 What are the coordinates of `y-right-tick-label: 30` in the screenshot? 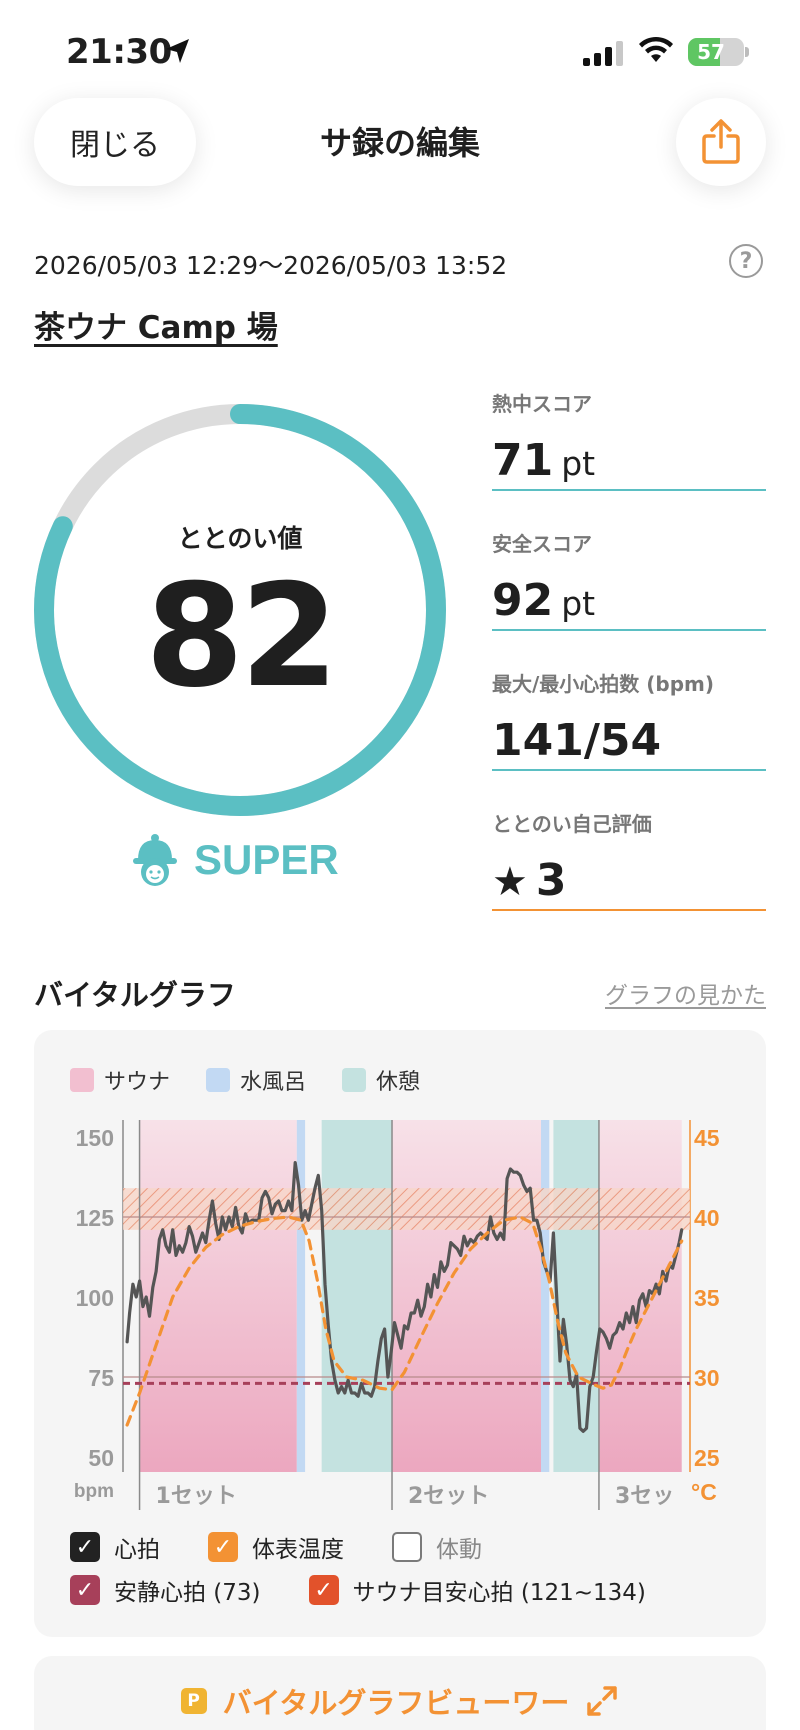 It's located at (707, 1378).